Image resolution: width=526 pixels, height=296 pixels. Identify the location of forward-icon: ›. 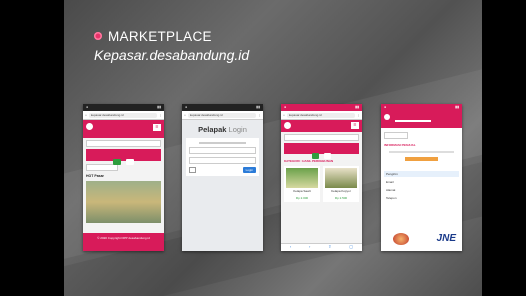
(309, 247).